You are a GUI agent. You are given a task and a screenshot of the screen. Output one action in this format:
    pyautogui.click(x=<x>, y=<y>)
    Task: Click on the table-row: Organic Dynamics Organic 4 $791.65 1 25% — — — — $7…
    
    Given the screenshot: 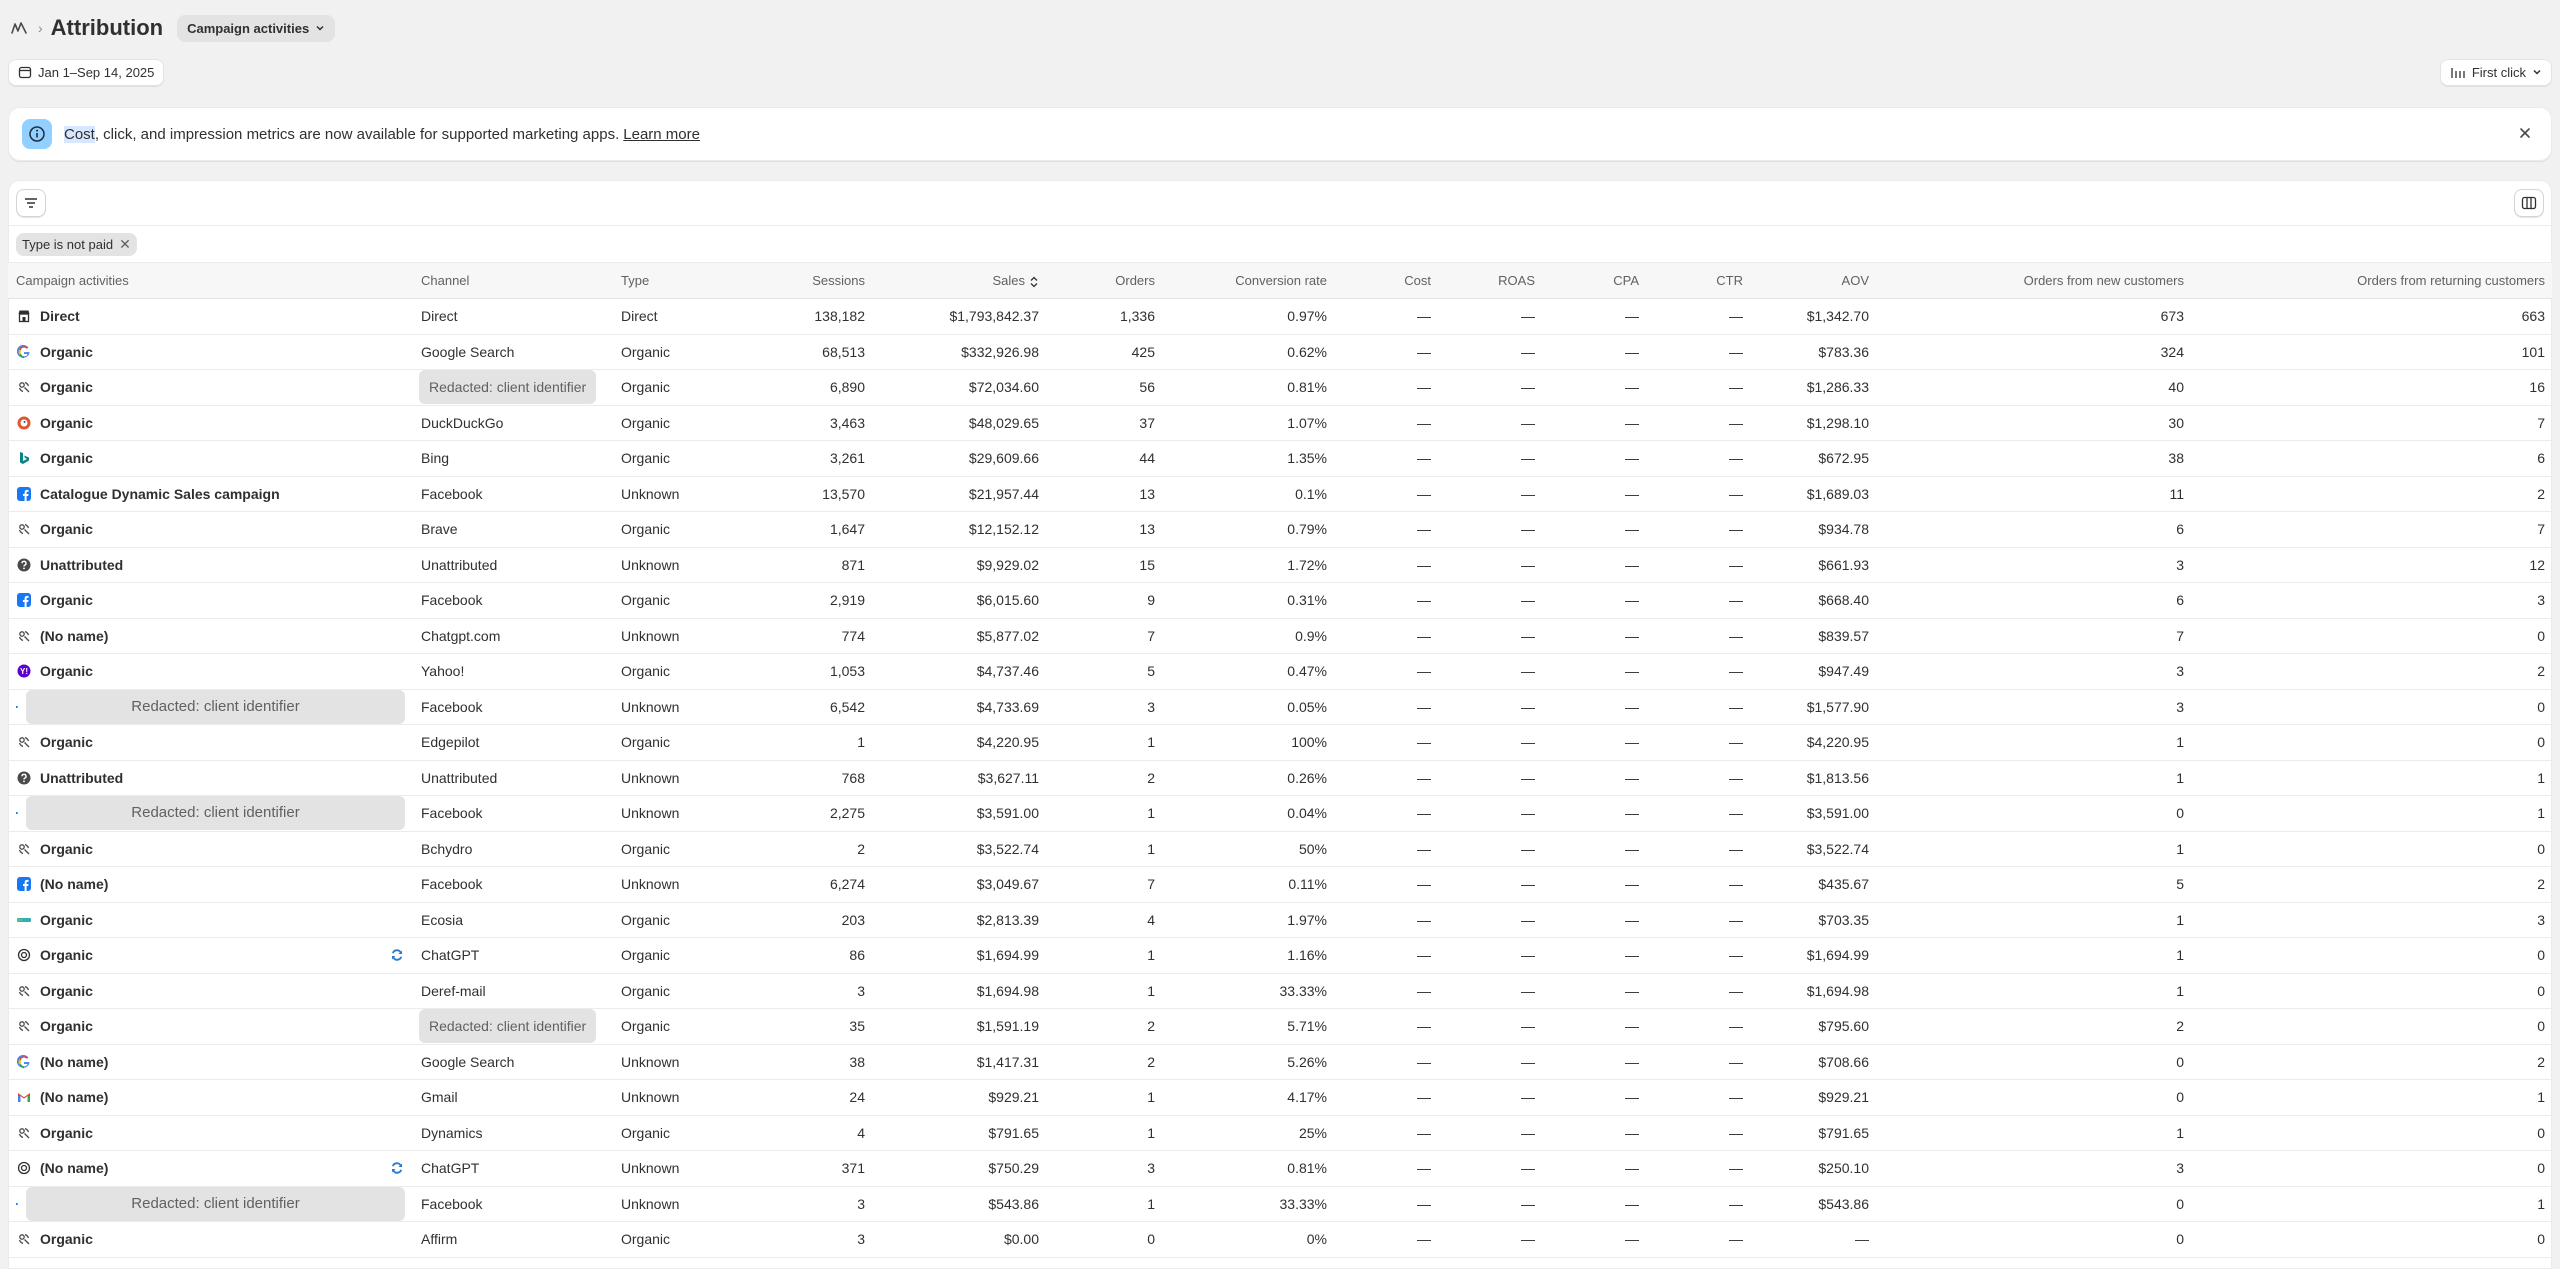 What is the action you would take?
    pyautogui.click(x=1280, y=1133)
    